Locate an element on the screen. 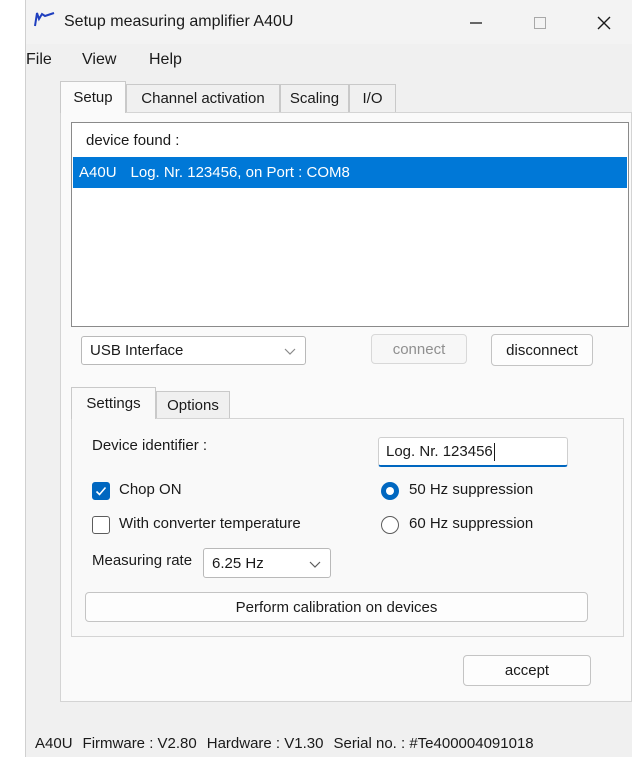 Image resolution: width=632 pixels, height=757 pixels. menu-view: View is located at coordinates (99, 60).